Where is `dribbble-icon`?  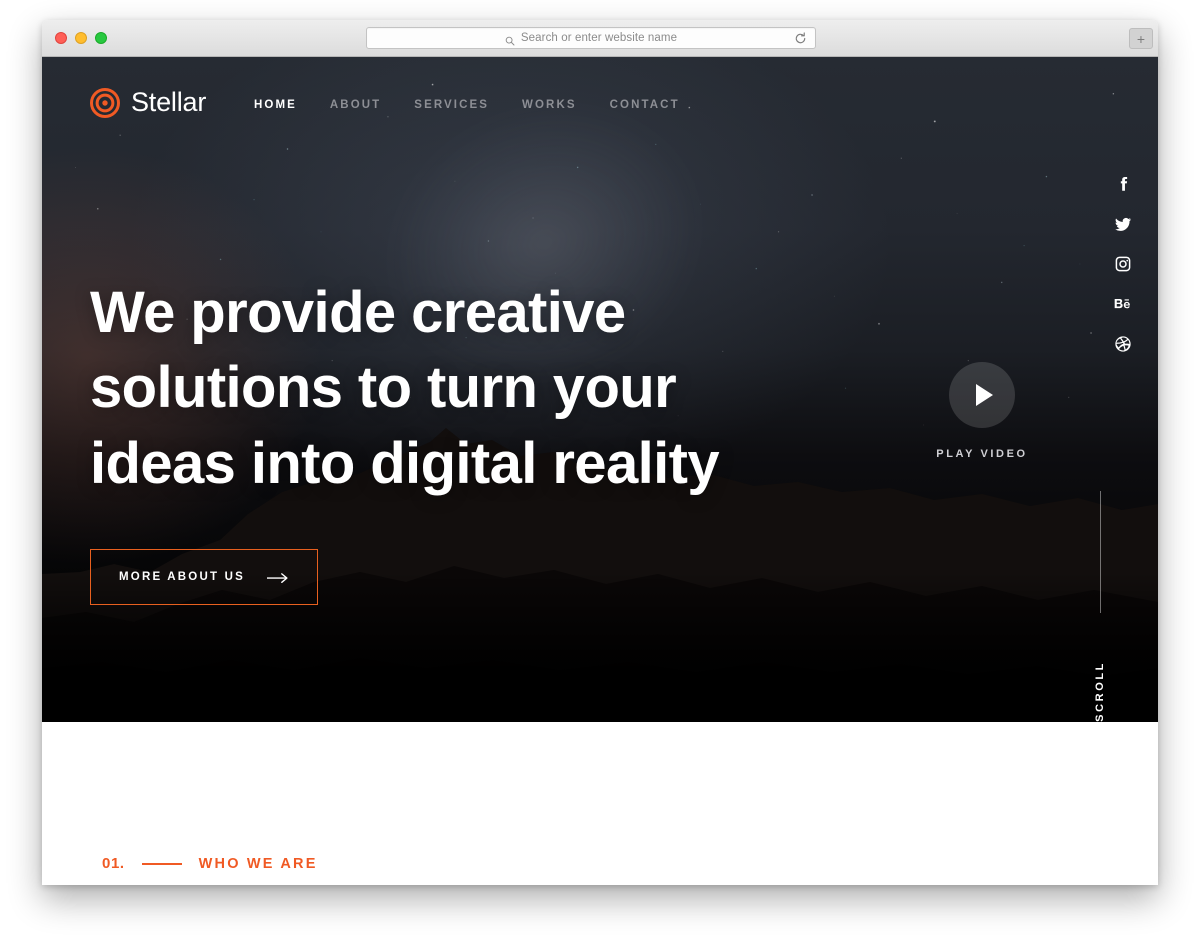
dribbble-icon is located at coordinates (1123, 344).